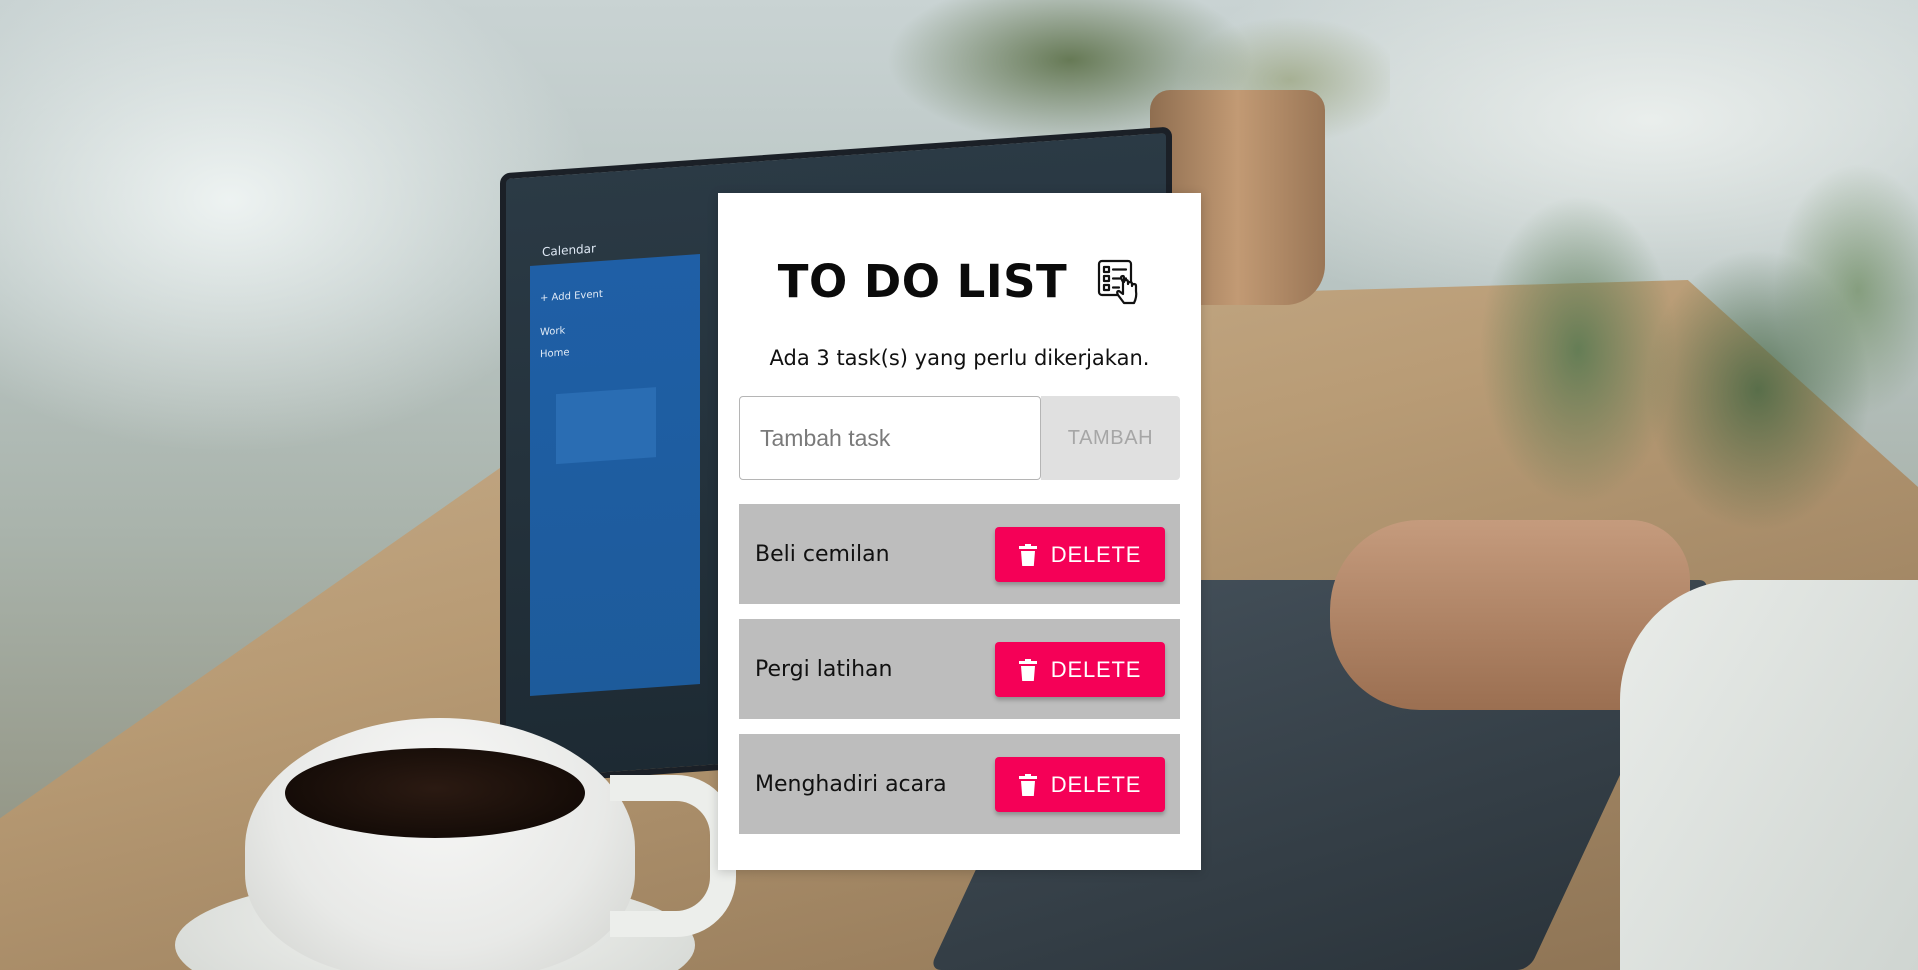  I want to click on task-count-summary: Ada 3 task(s) yang perlu dikerjakan., so click(959, 358).